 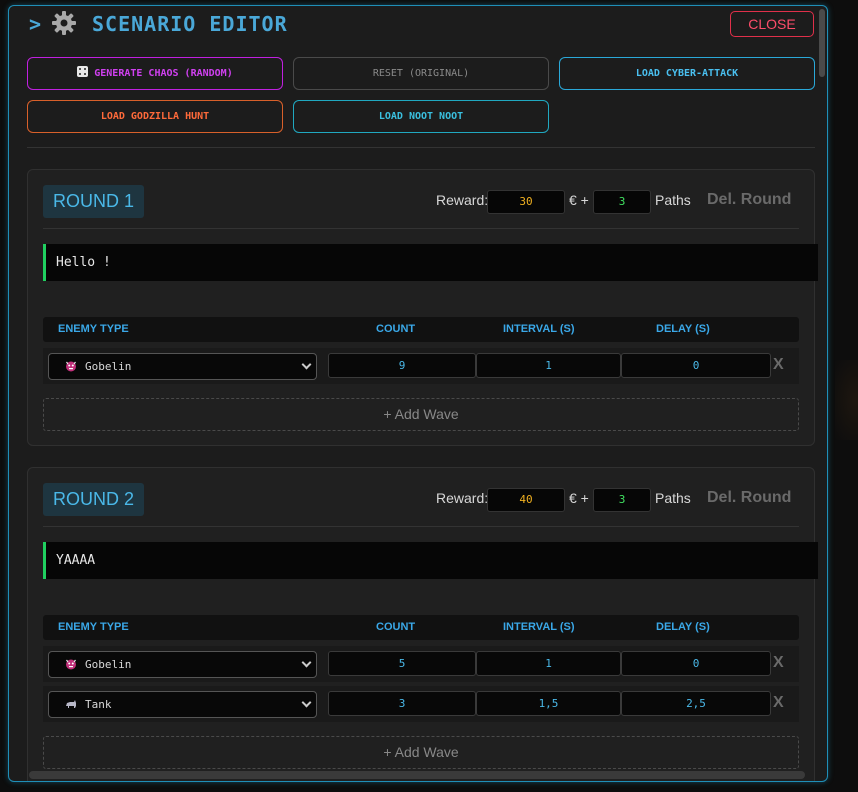 What do you see at coordinates (83, 71) in the screenshot?
I see `dice-icon` at bounding box center [83, 71].